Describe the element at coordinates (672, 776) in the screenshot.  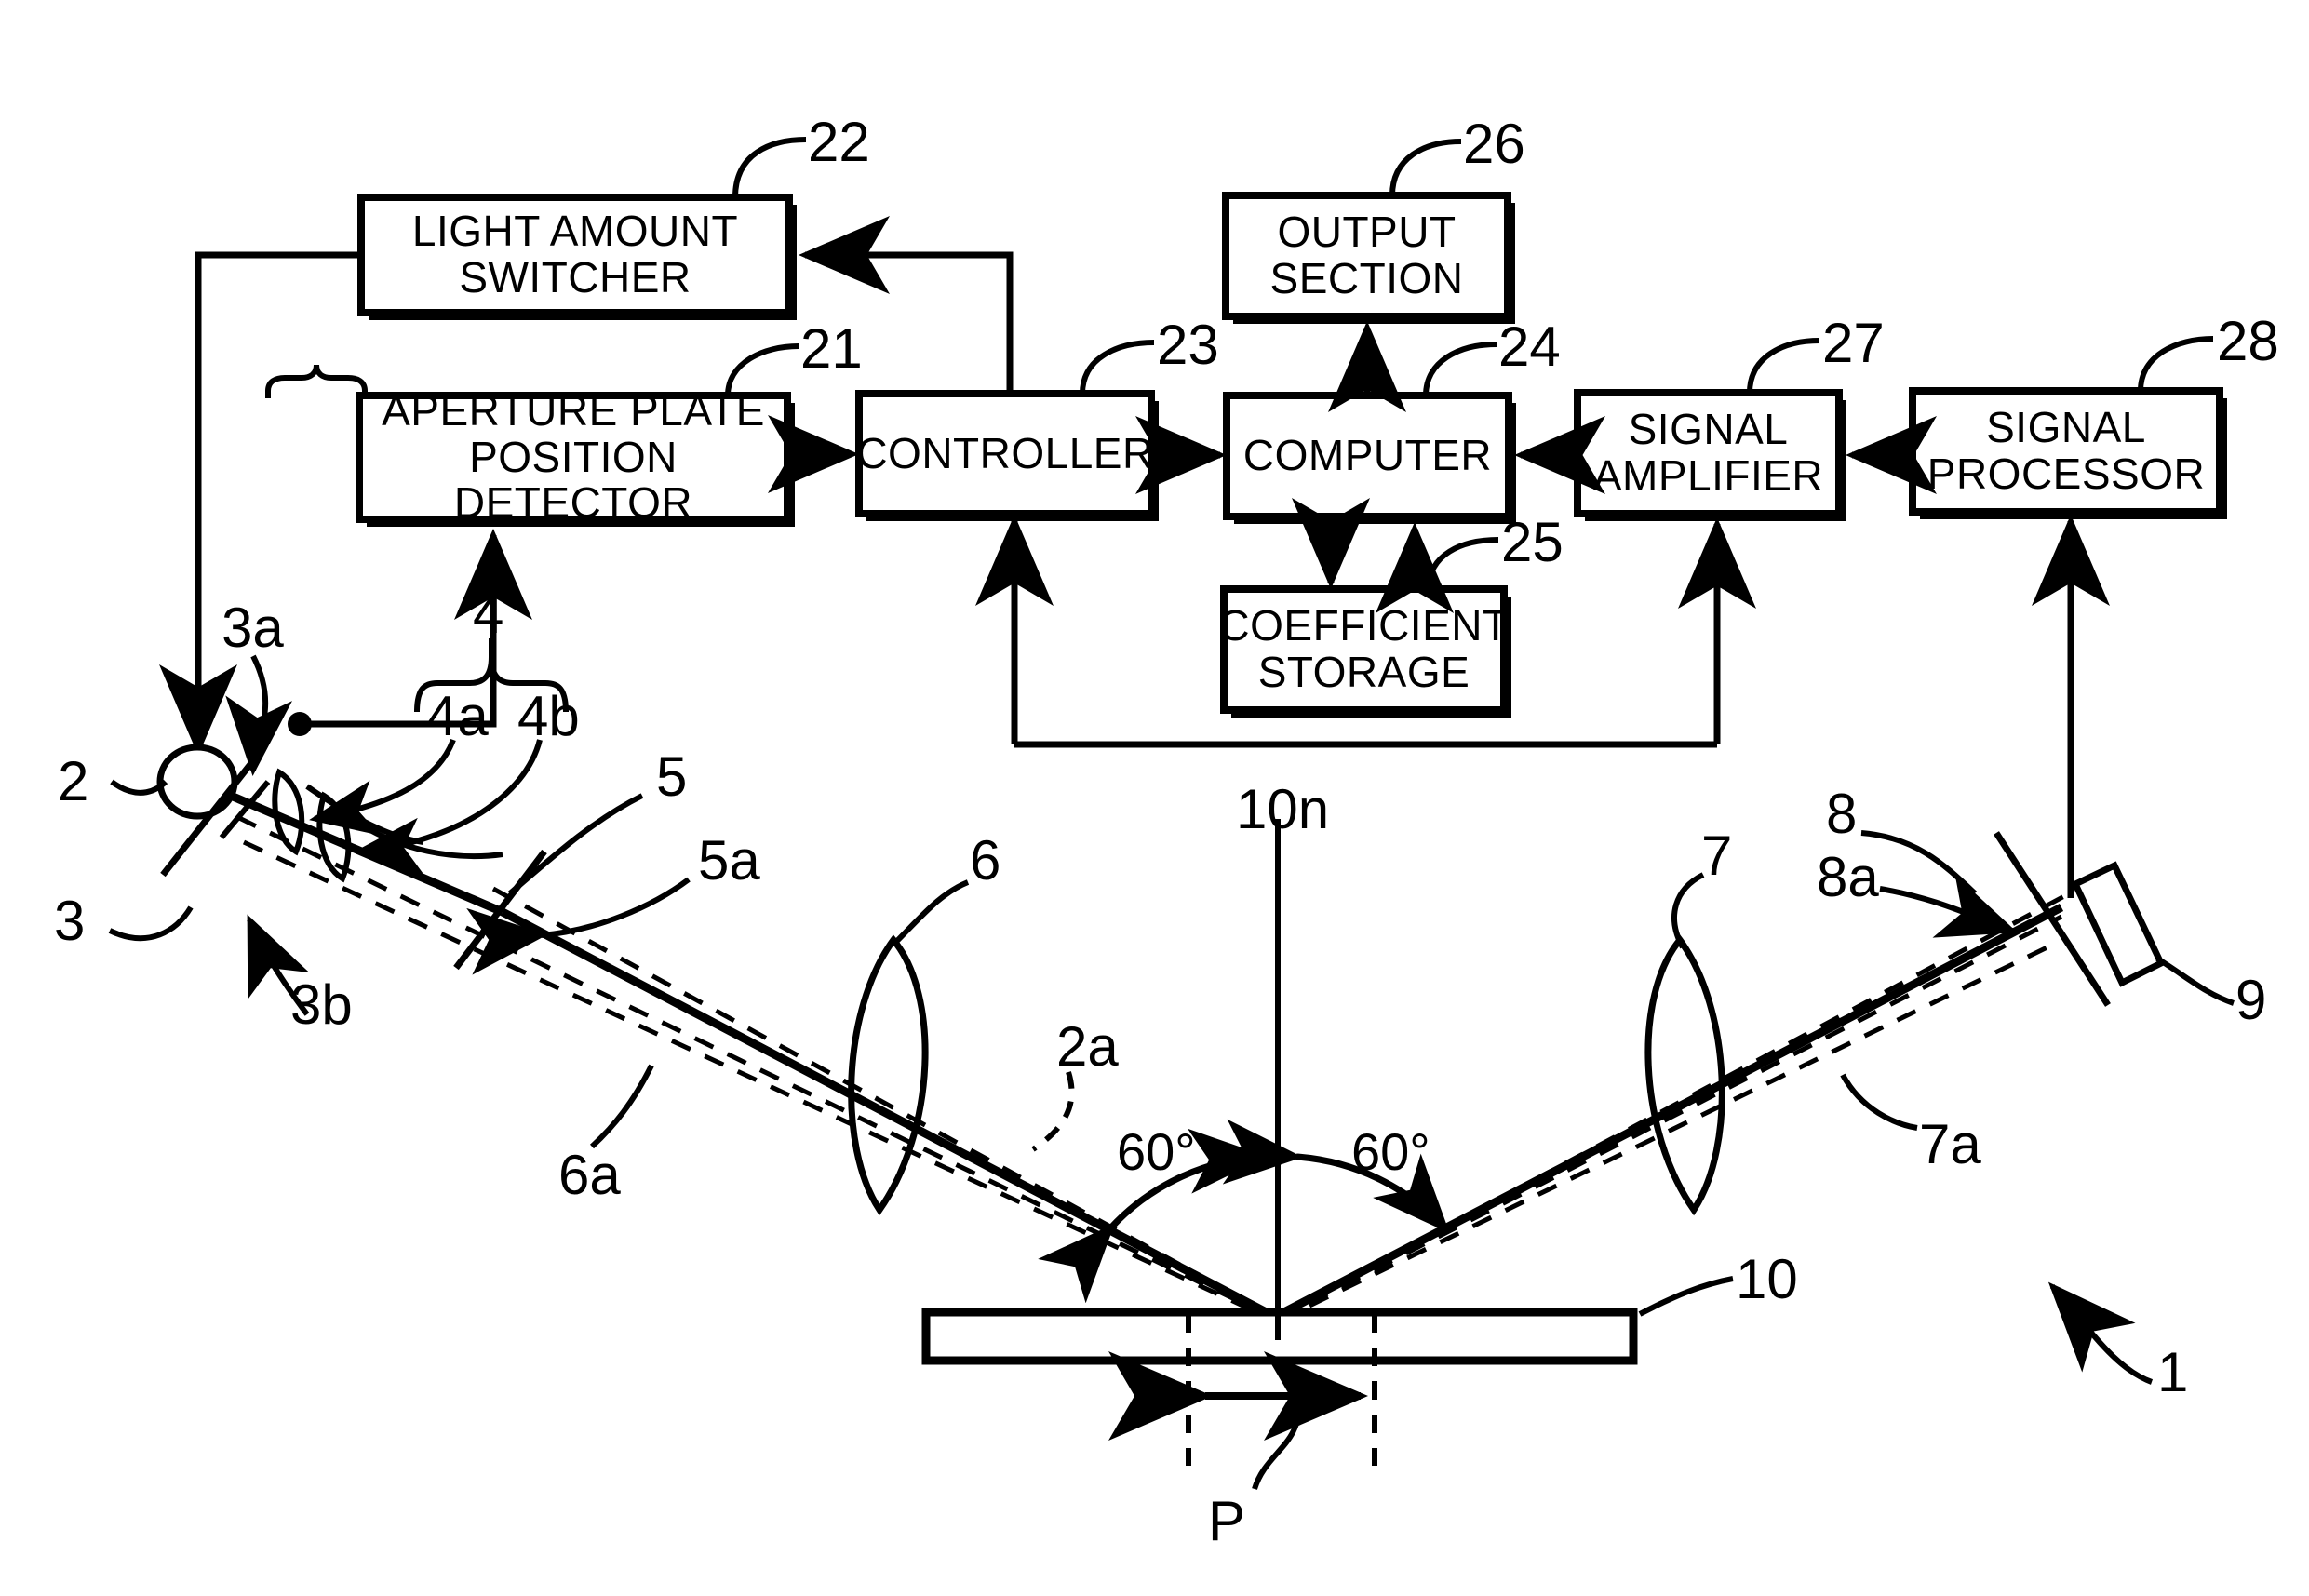
I see `ref-numeral-5: 5` at that location.